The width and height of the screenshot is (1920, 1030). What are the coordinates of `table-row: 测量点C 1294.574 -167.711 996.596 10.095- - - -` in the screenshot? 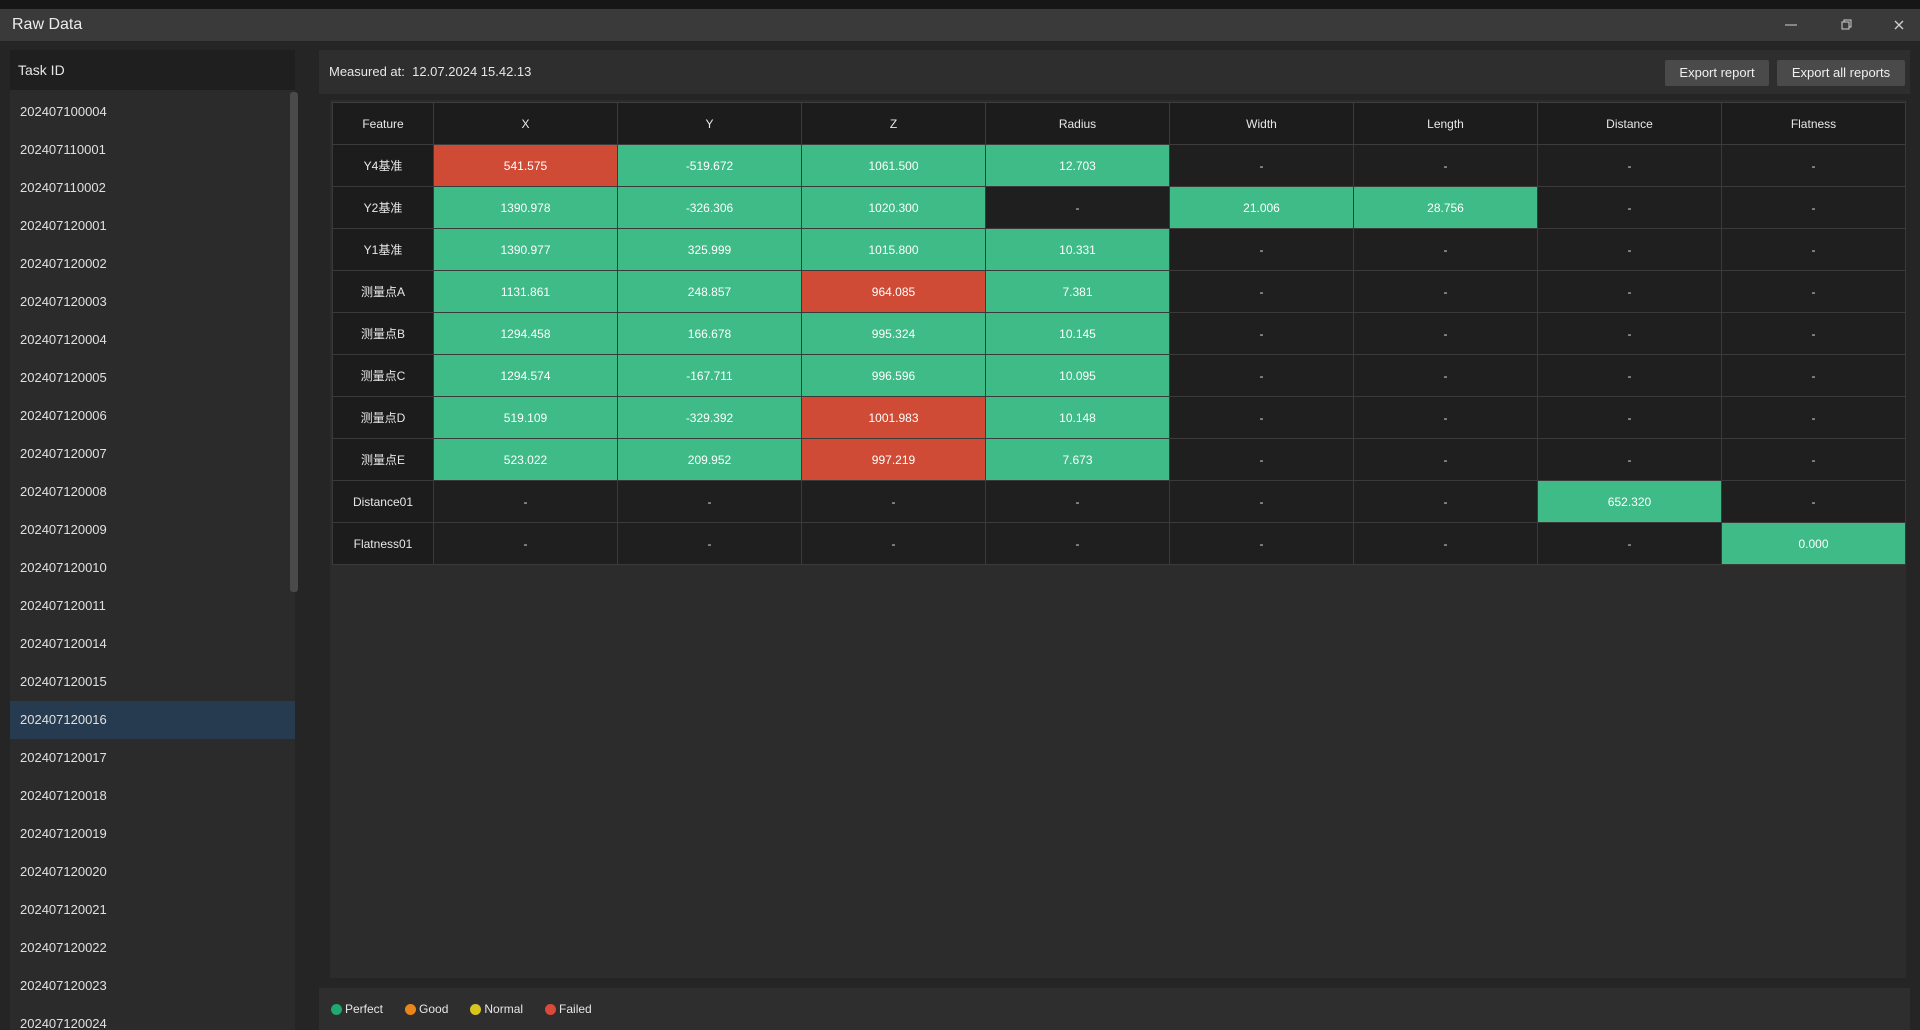 It's located at (1119, 375).